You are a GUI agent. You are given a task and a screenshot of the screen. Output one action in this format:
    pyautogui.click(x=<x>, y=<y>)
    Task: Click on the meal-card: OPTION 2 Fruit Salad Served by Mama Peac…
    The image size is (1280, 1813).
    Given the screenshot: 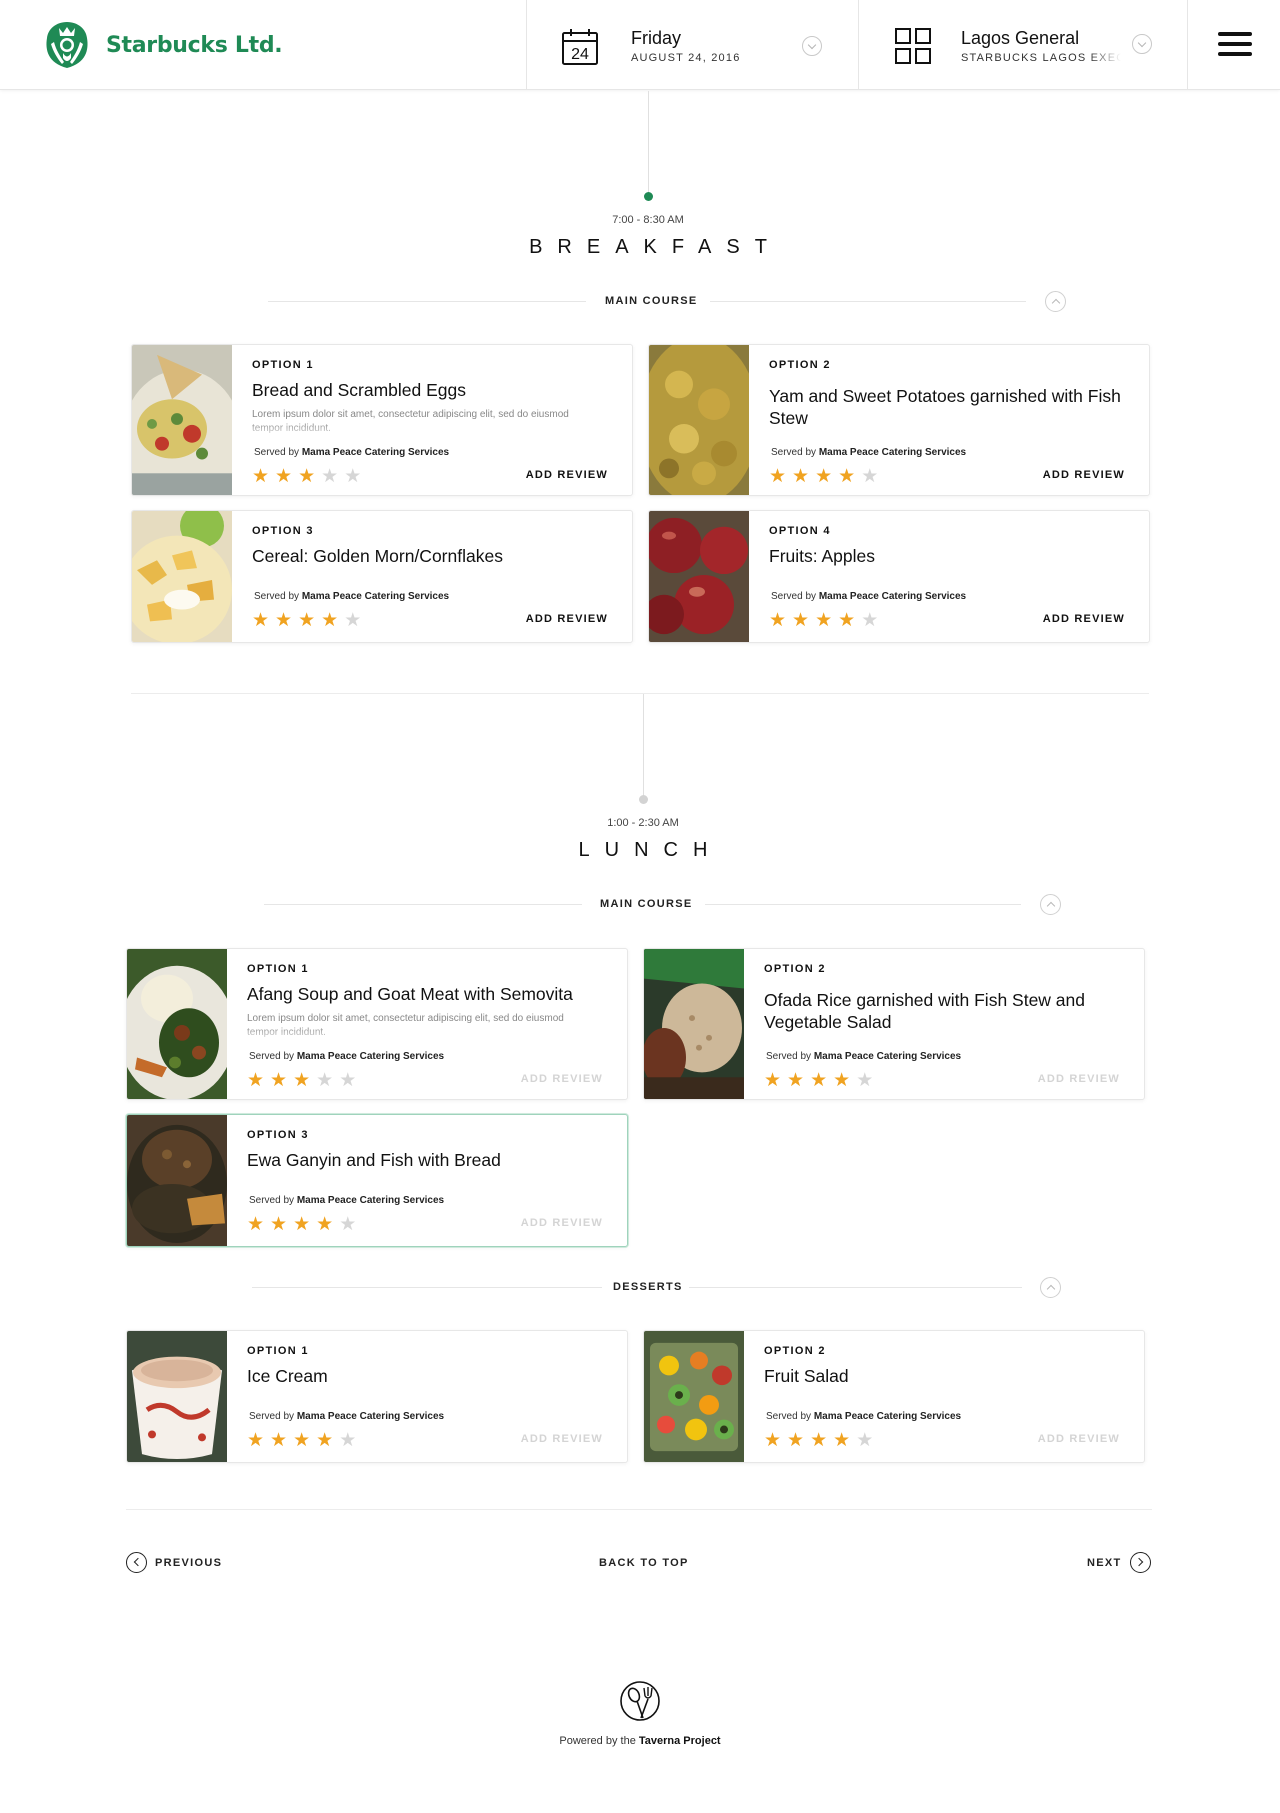 What is the action you would take?
    pyautogui.click(x=894, y=1396)
    